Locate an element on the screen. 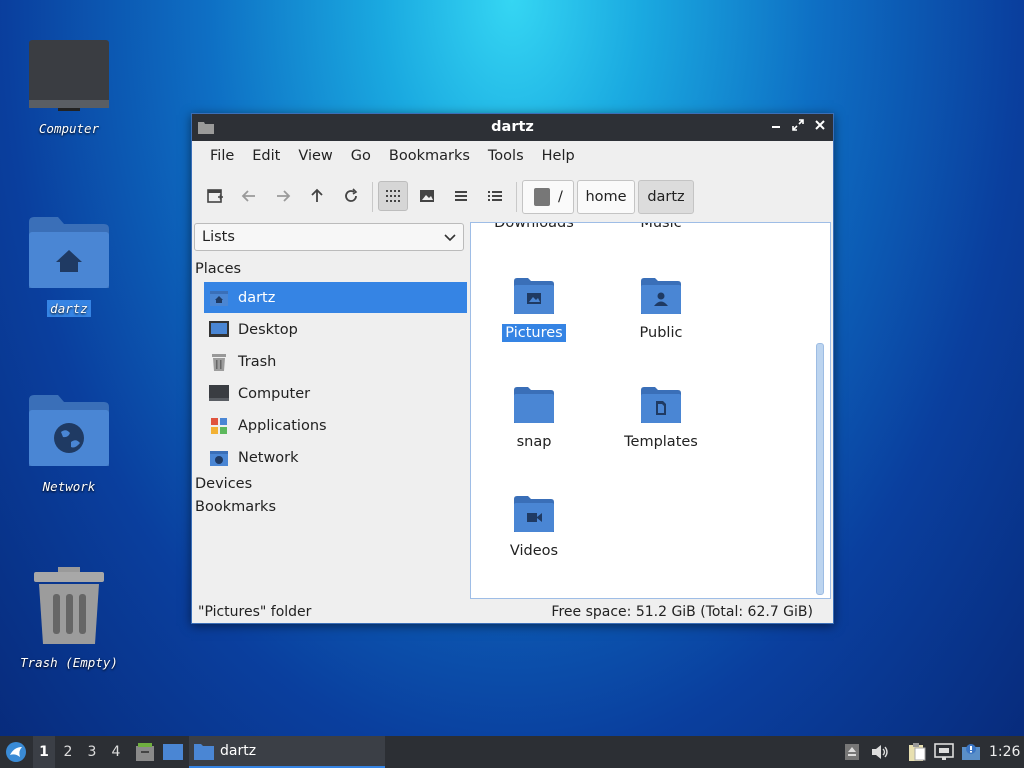 The width and height of the screenshot is (1024, 768). status-selection: "Pictures" folder is located at coordinates (255, 612).